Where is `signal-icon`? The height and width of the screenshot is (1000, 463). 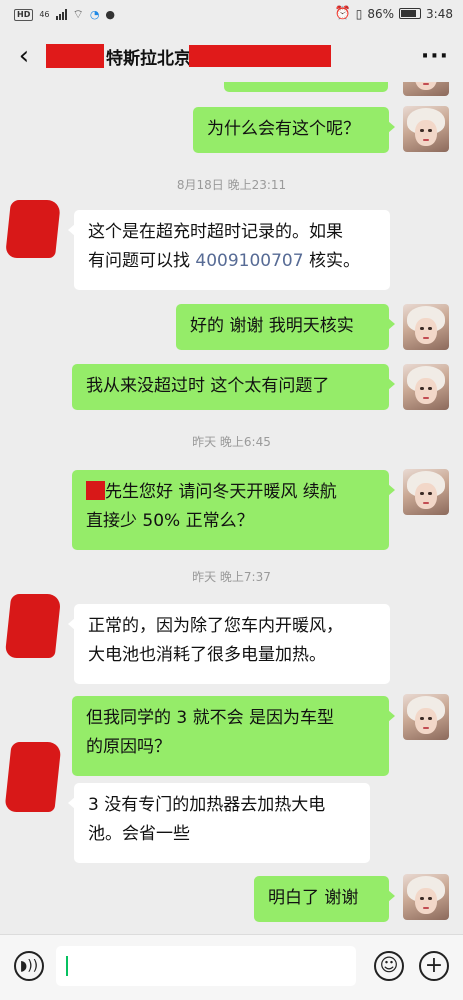
signal-icon is located at coordinates (61, 14).